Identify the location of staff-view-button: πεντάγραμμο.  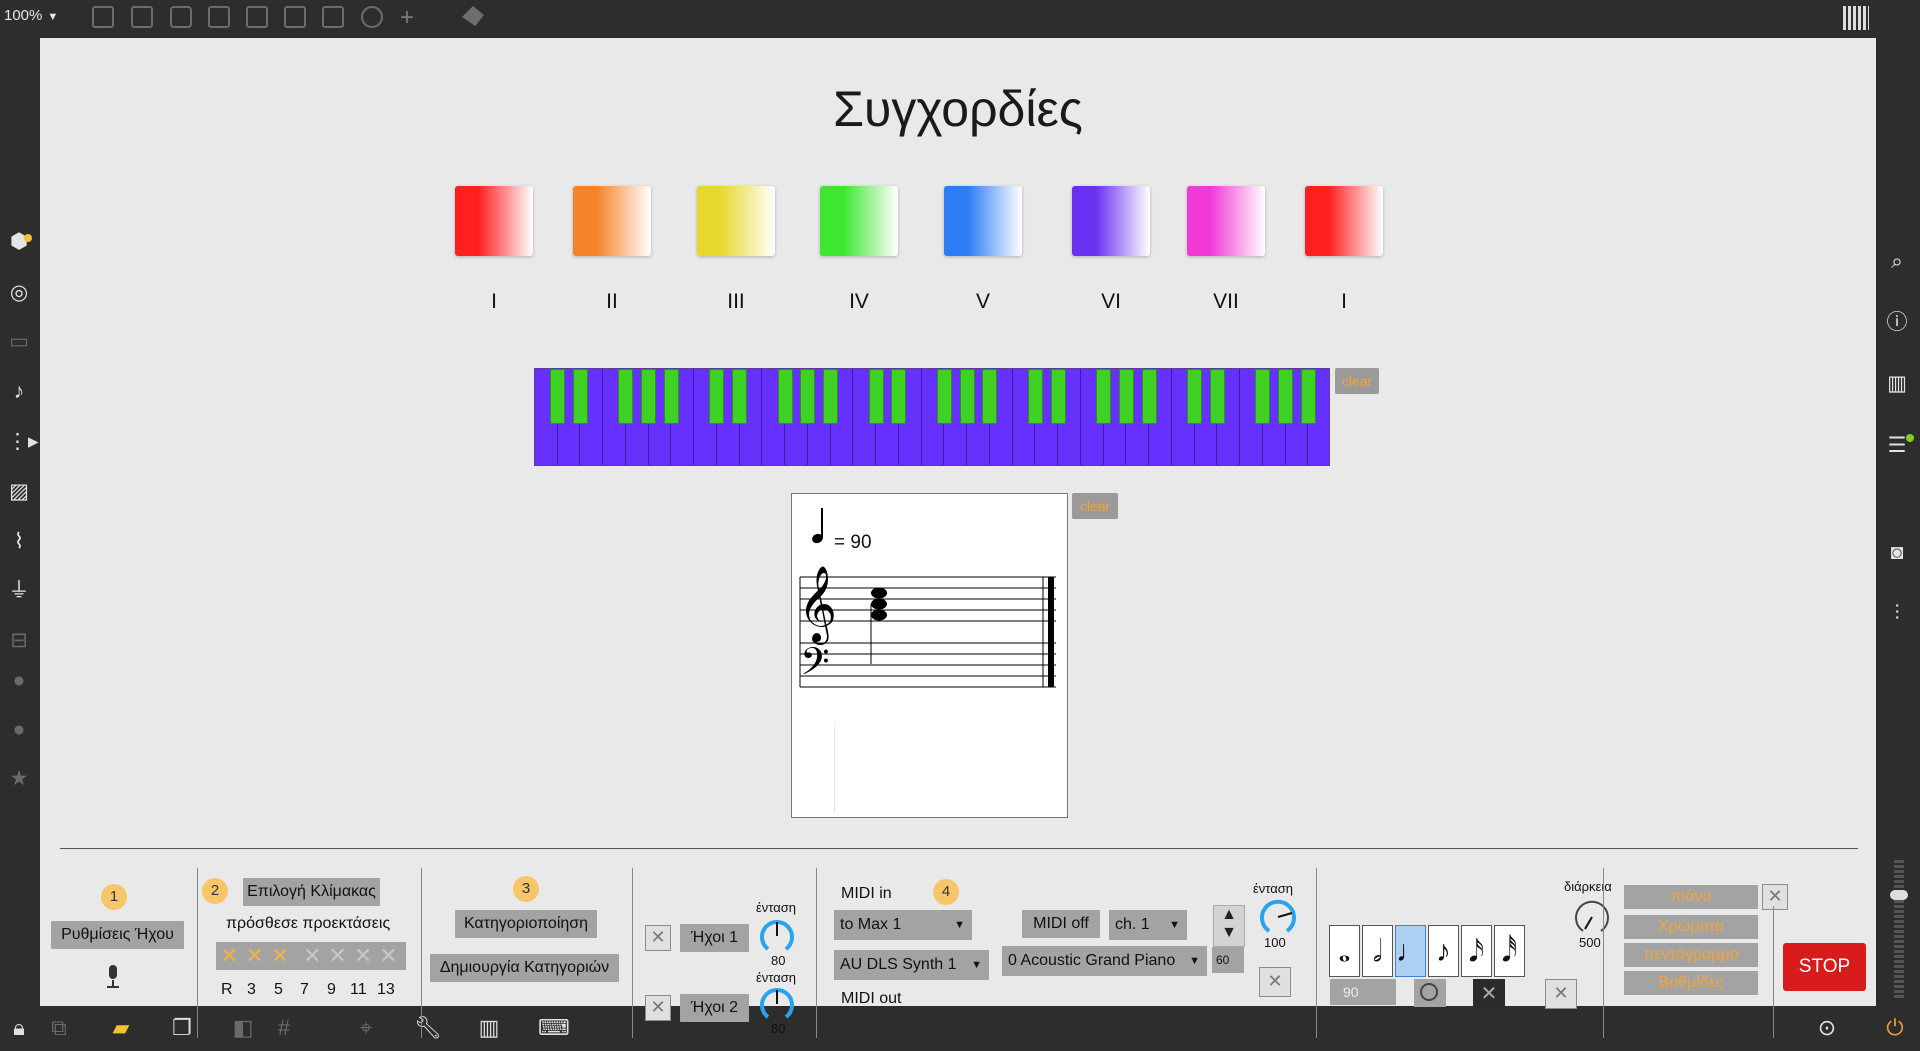
(1691, 955).